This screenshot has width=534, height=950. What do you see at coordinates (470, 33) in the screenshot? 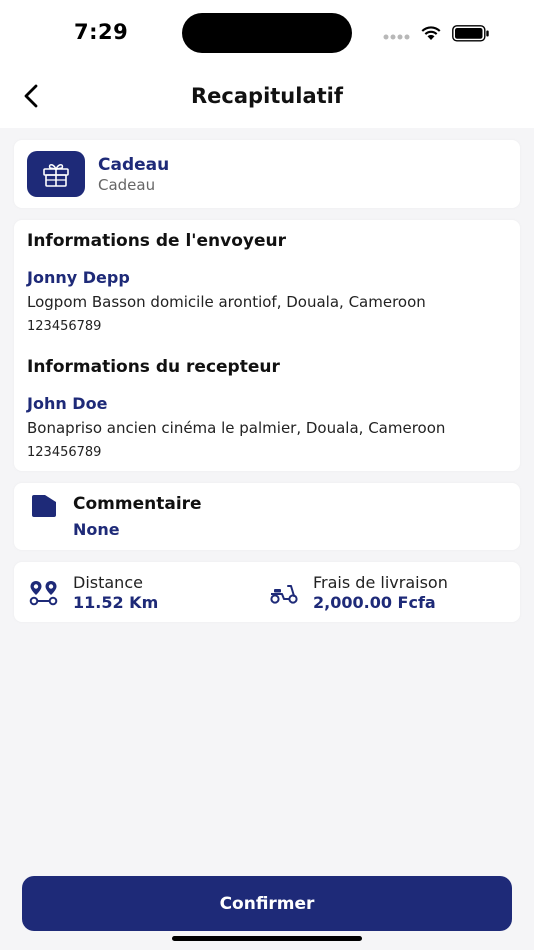
I see `battery-icon` at bounding box center [470, 33].